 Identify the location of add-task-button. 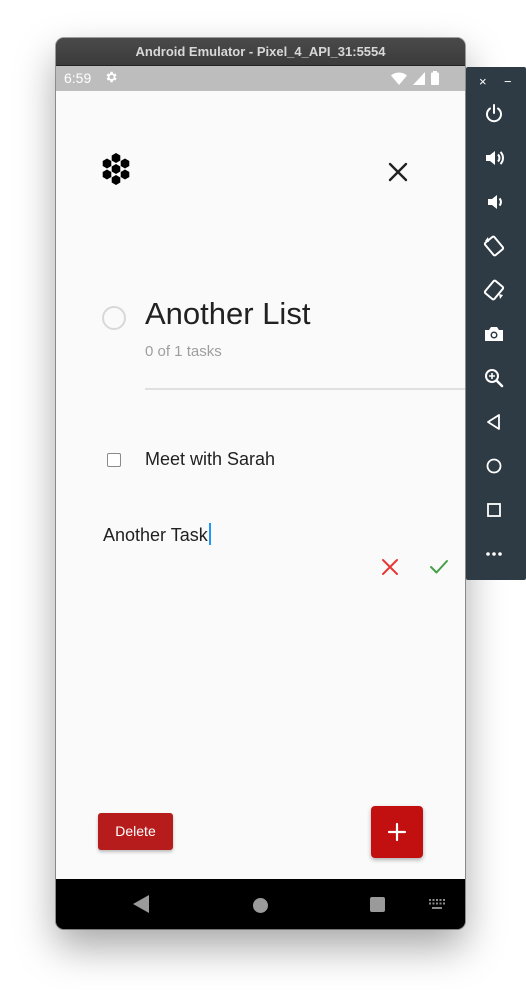
(397, 832).